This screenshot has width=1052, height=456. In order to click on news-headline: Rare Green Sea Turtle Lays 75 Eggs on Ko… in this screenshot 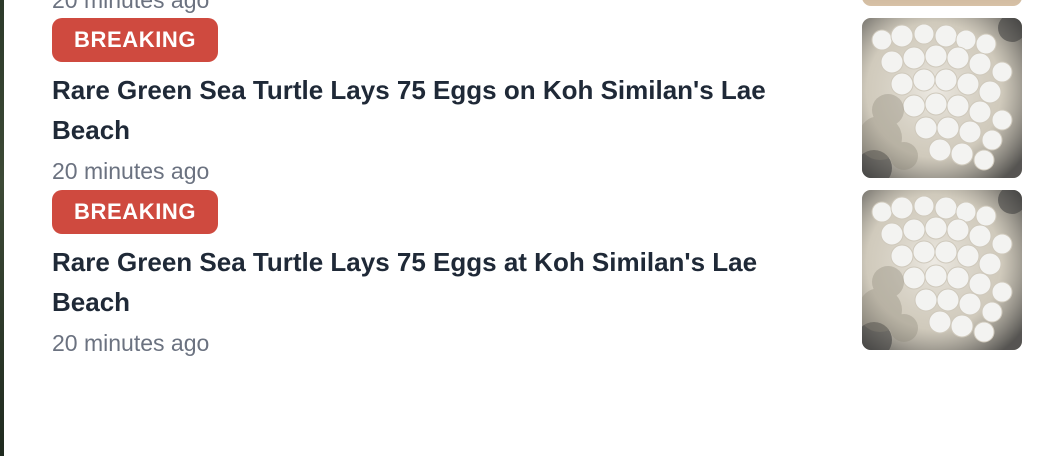, I will do `click(437, 110)`.